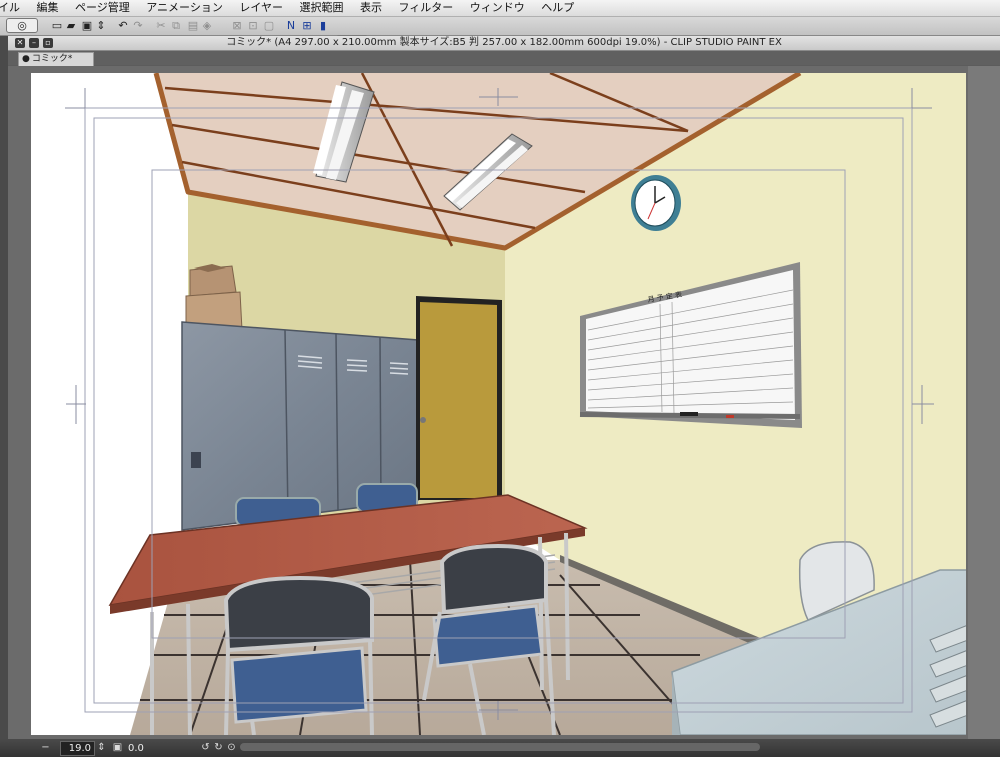  What do you see at coordinates (101, 747) in the screenshot?
I see `zoom-stepper-icon: ⇕` at bounding box center [101, 747].